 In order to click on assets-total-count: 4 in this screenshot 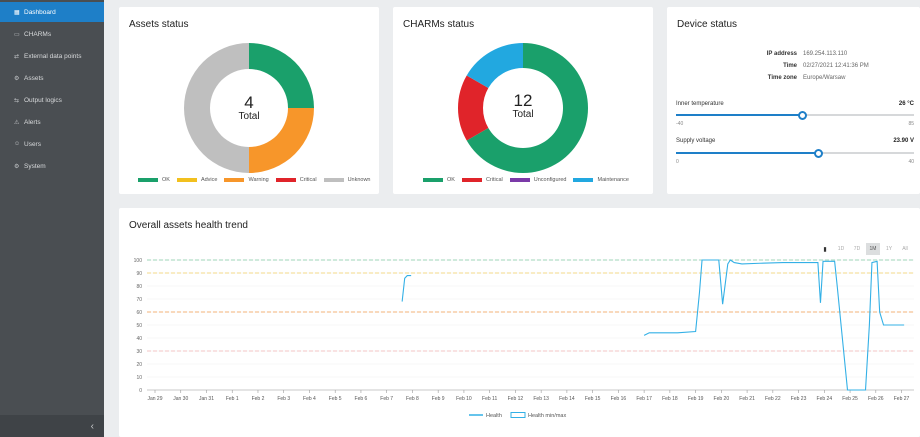, I will do `click(249, 102)`.